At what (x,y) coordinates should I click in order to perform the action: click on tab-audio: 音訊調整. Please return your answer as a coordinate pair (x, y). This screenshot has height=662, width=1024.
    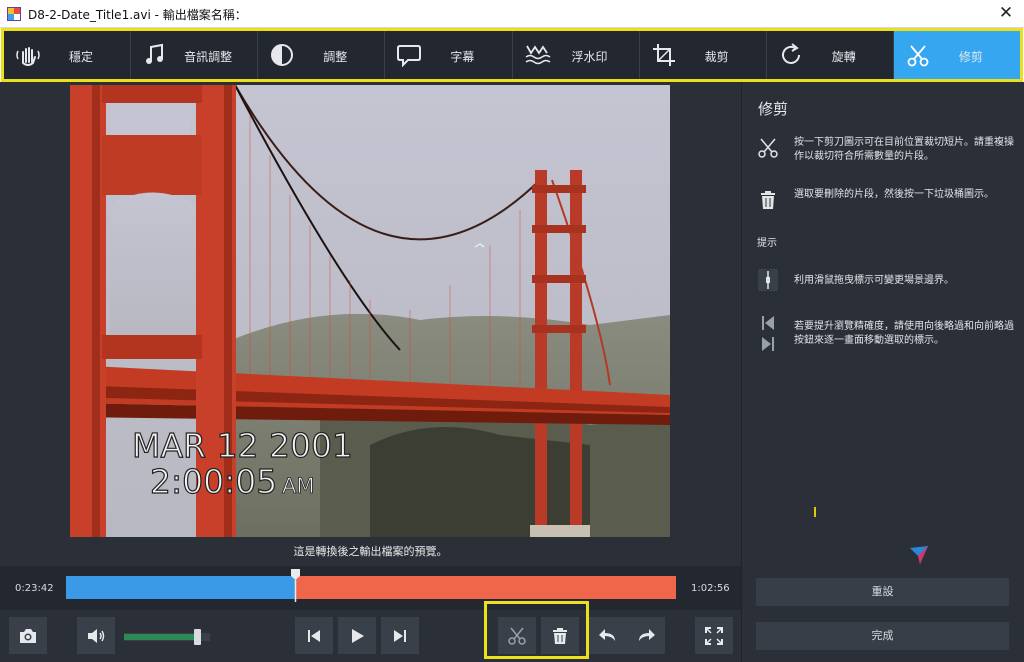
    Looking at the image, I should click on (195, 55).